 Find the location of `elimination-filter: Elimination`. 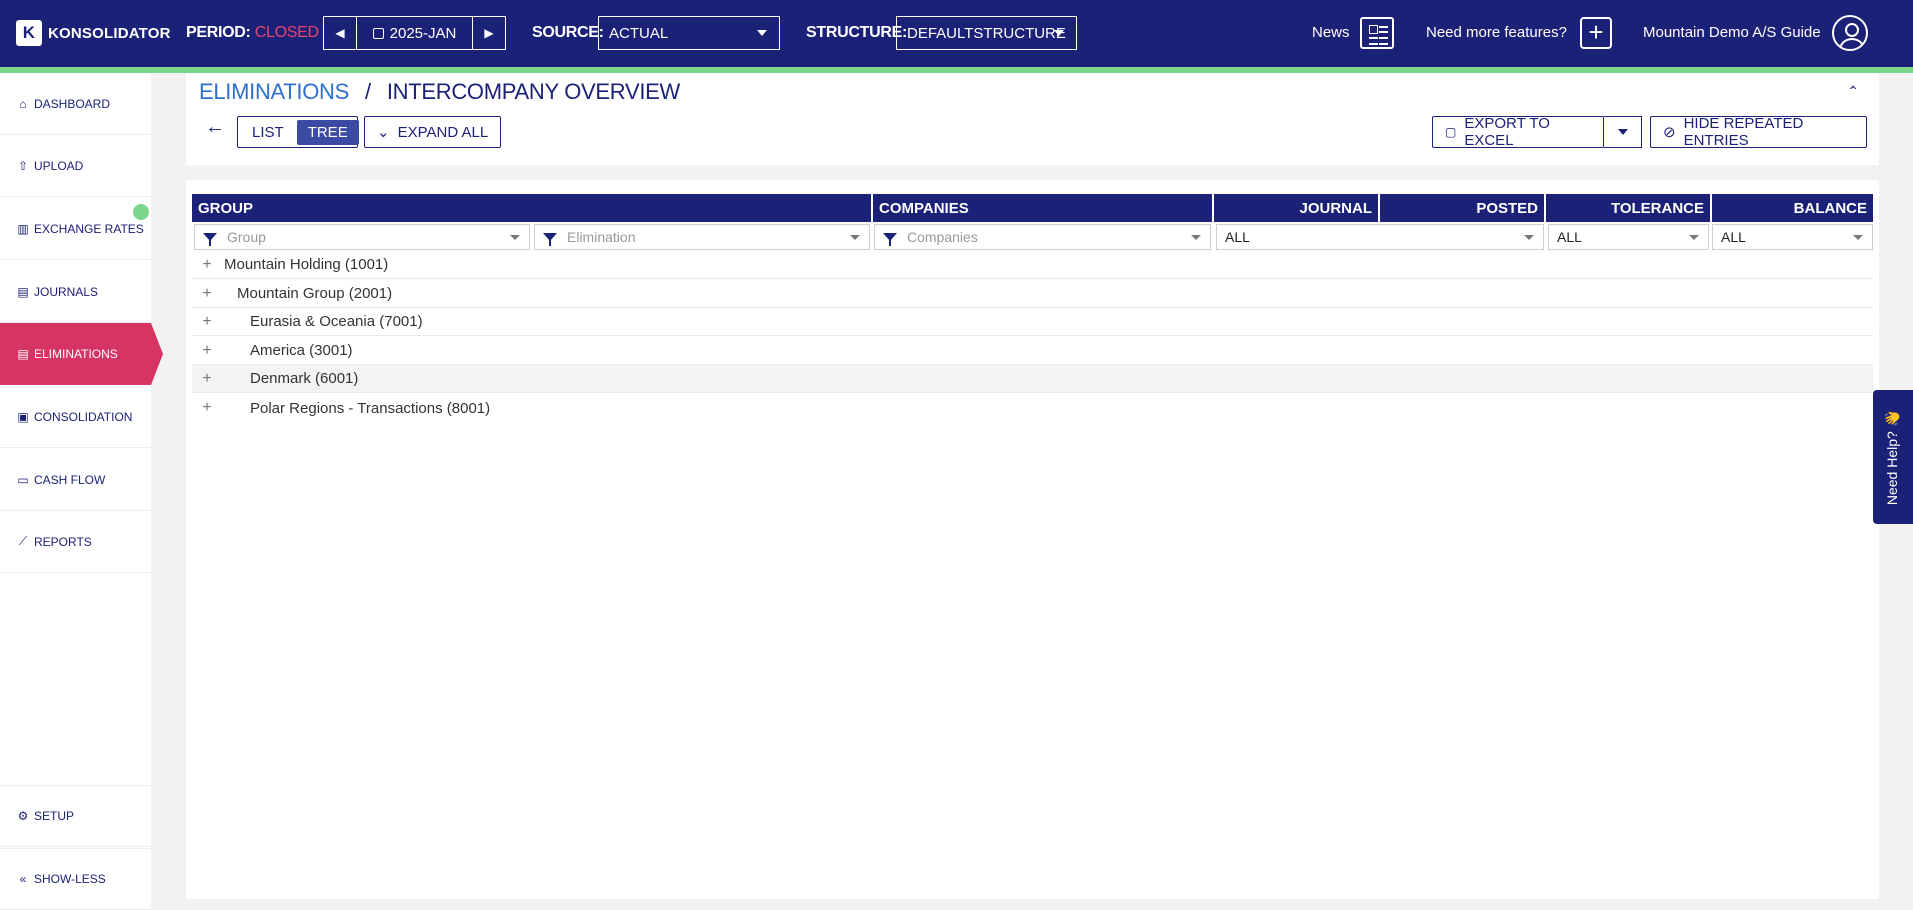

elimination-filter: Elimination is located at coordinates (702, 237).